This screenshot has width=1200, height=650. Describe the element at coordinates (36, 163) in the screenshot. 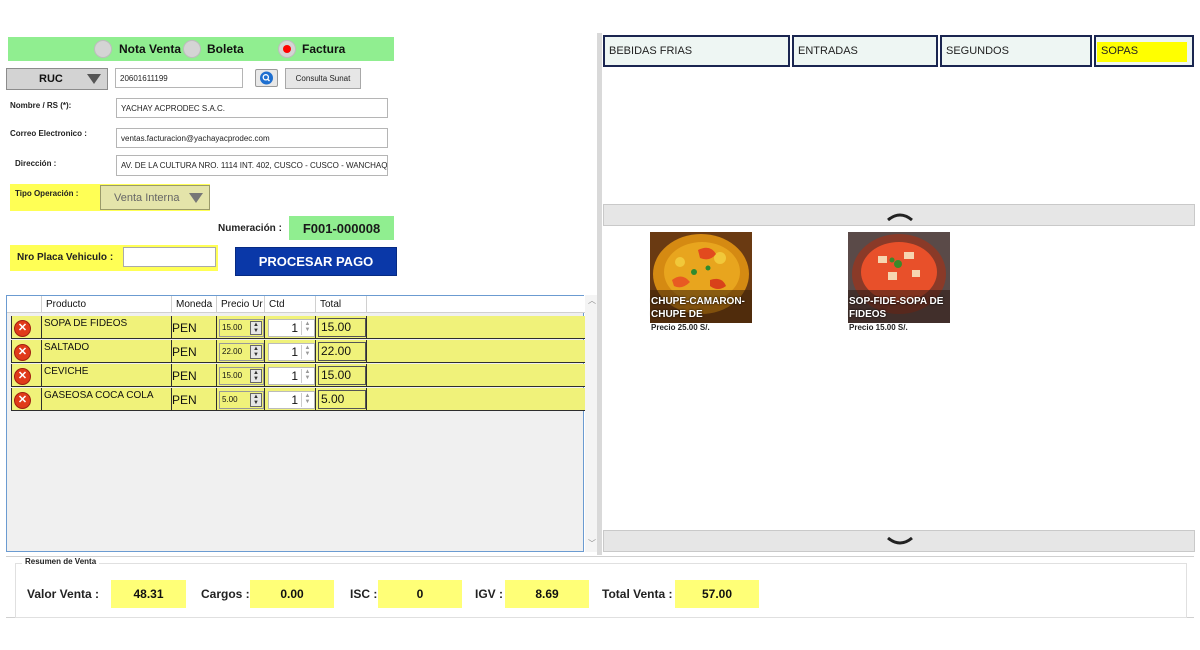

I see `direccion-label: Dirección :` at that location.